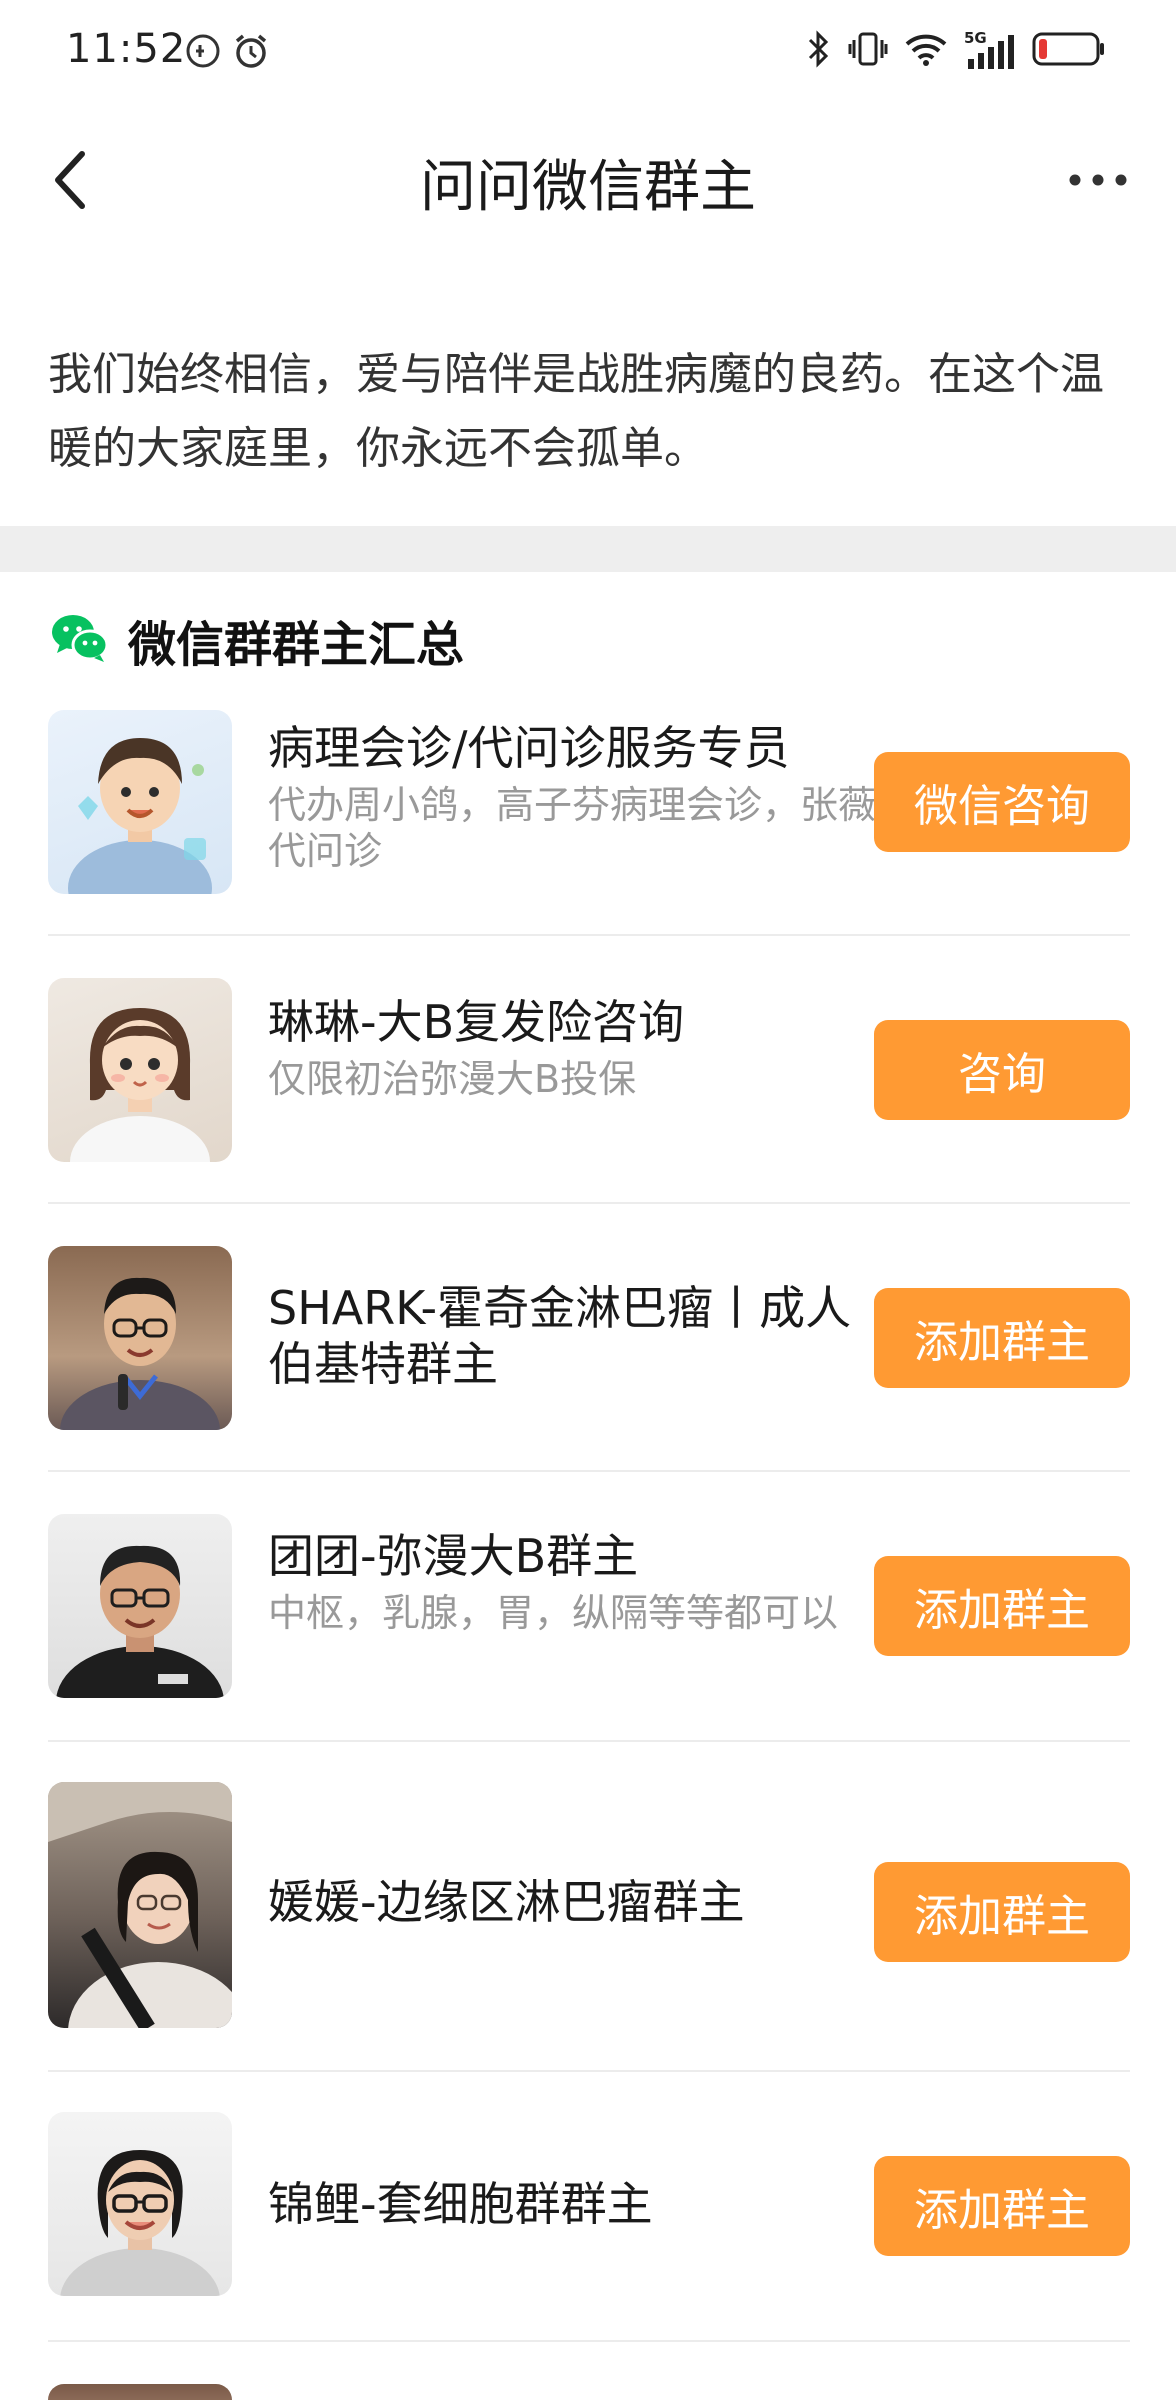  I want to click on item-title: 团团-弥漫大B群主, so click(453, 1556).